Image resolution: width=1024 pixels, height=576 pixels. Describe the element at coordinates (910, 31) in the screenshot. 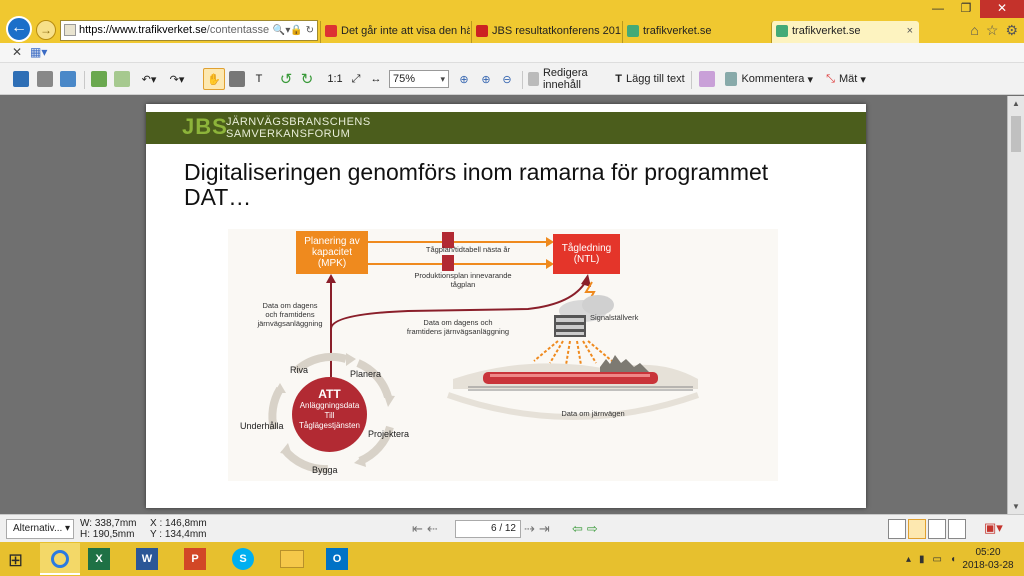

I see `tab-close-icon: ×` at that location.